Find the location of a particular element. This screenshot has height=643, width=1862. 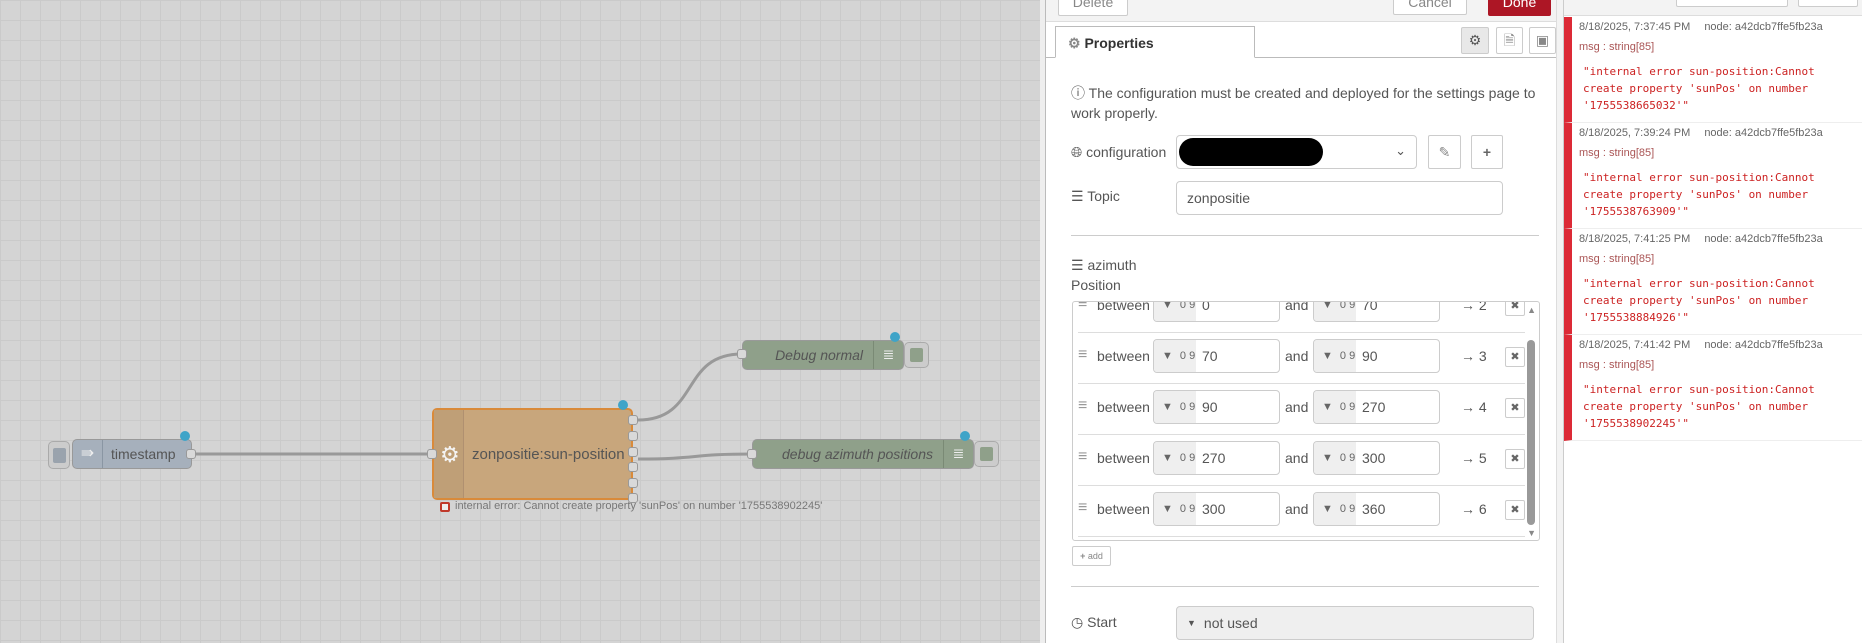

configuration-select: ⌄ is located at coordinates (1296, 152).